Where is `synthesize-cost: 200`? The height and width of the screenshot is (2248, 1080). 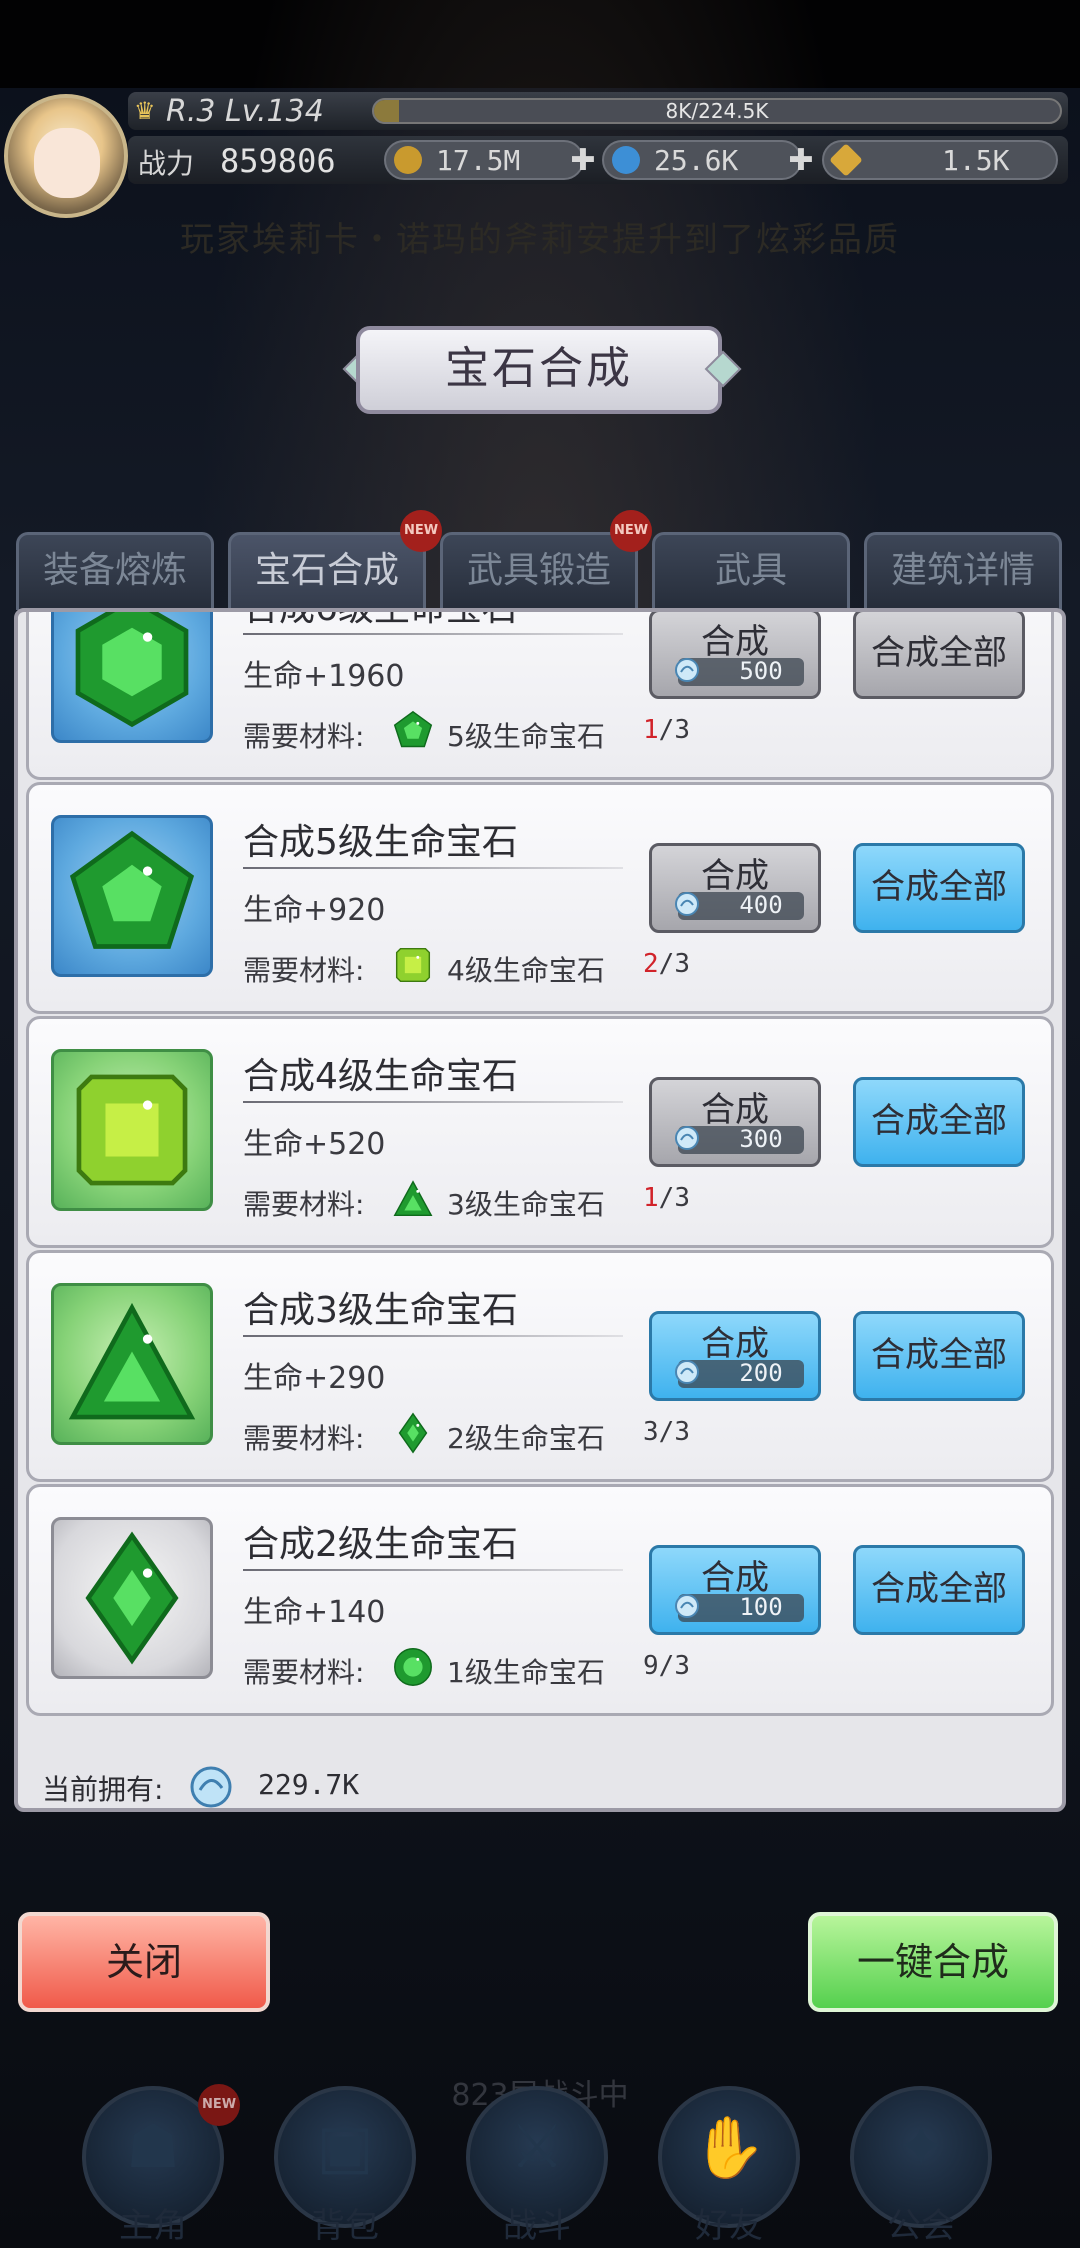
synthesize-cost: 200 is located at coordinates (761, 1373).